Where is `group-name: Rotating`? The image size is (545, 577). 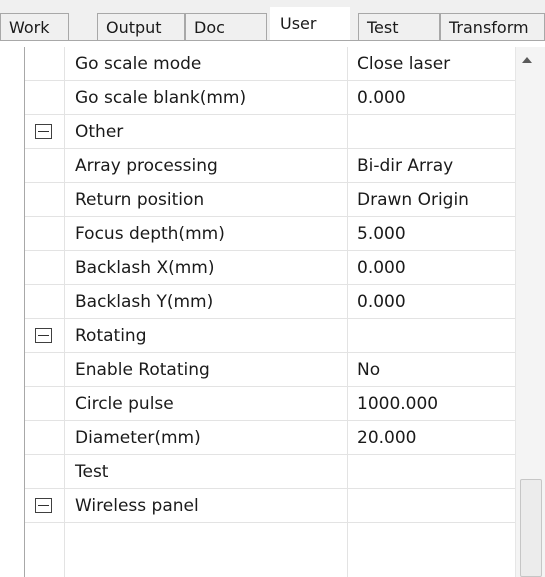
group-name: Rotating is located at coordinates (111, 336).